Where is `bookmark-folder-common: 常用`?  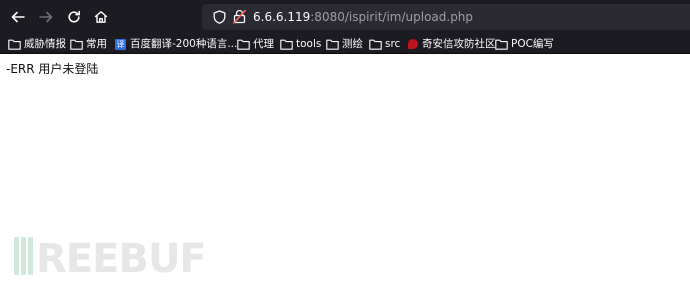 bookmark-folder-common: 常用 is located at coordinates (88, 44).